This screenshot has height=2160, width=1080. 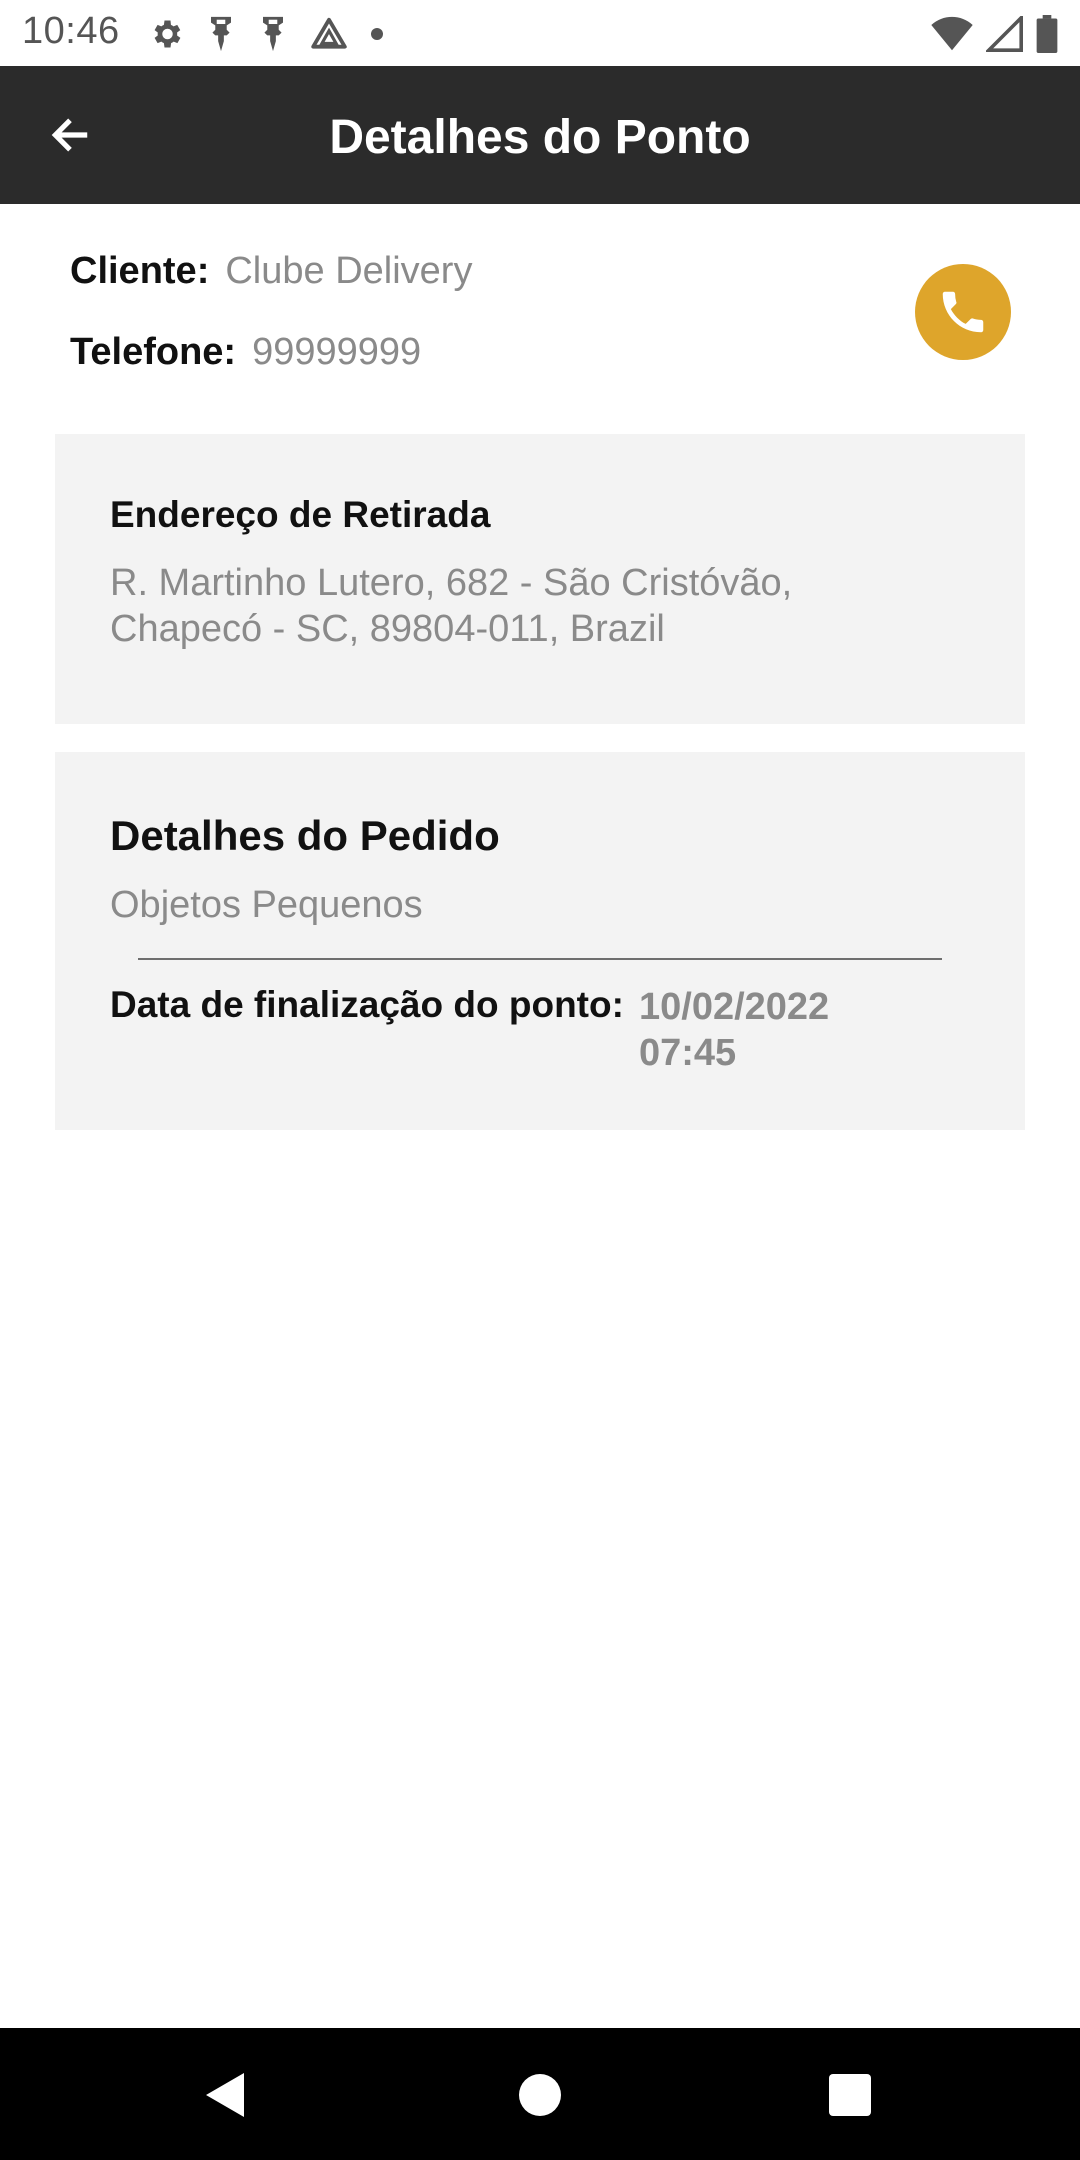 I want to click on status-icons-left, so click(x=266, y=34).